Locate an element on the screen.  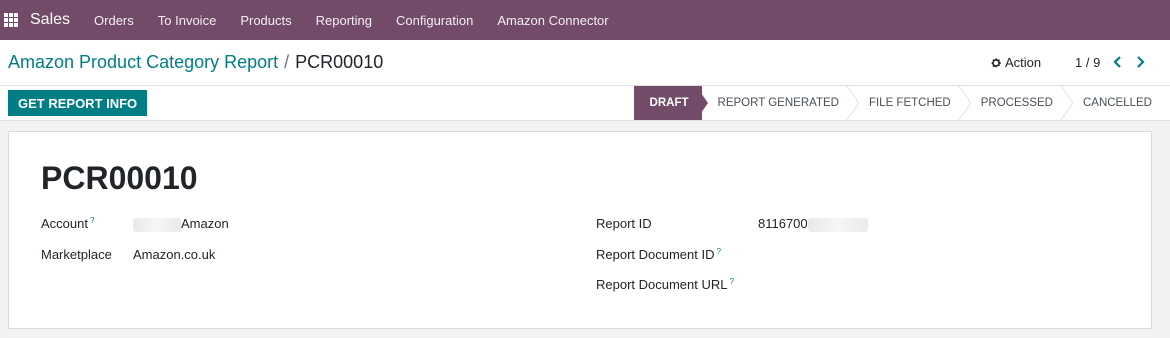
stage-draft: DRAFT is located at coordinates (670, 103).